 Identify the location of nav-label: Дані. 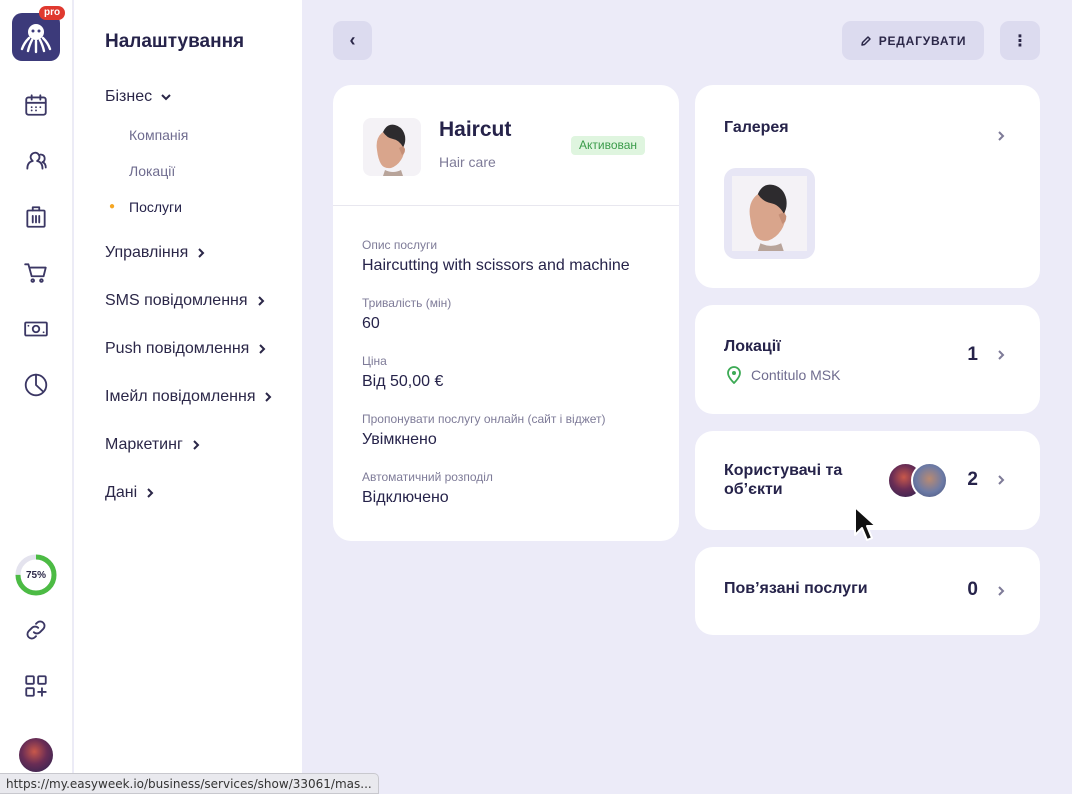
(121, 492).